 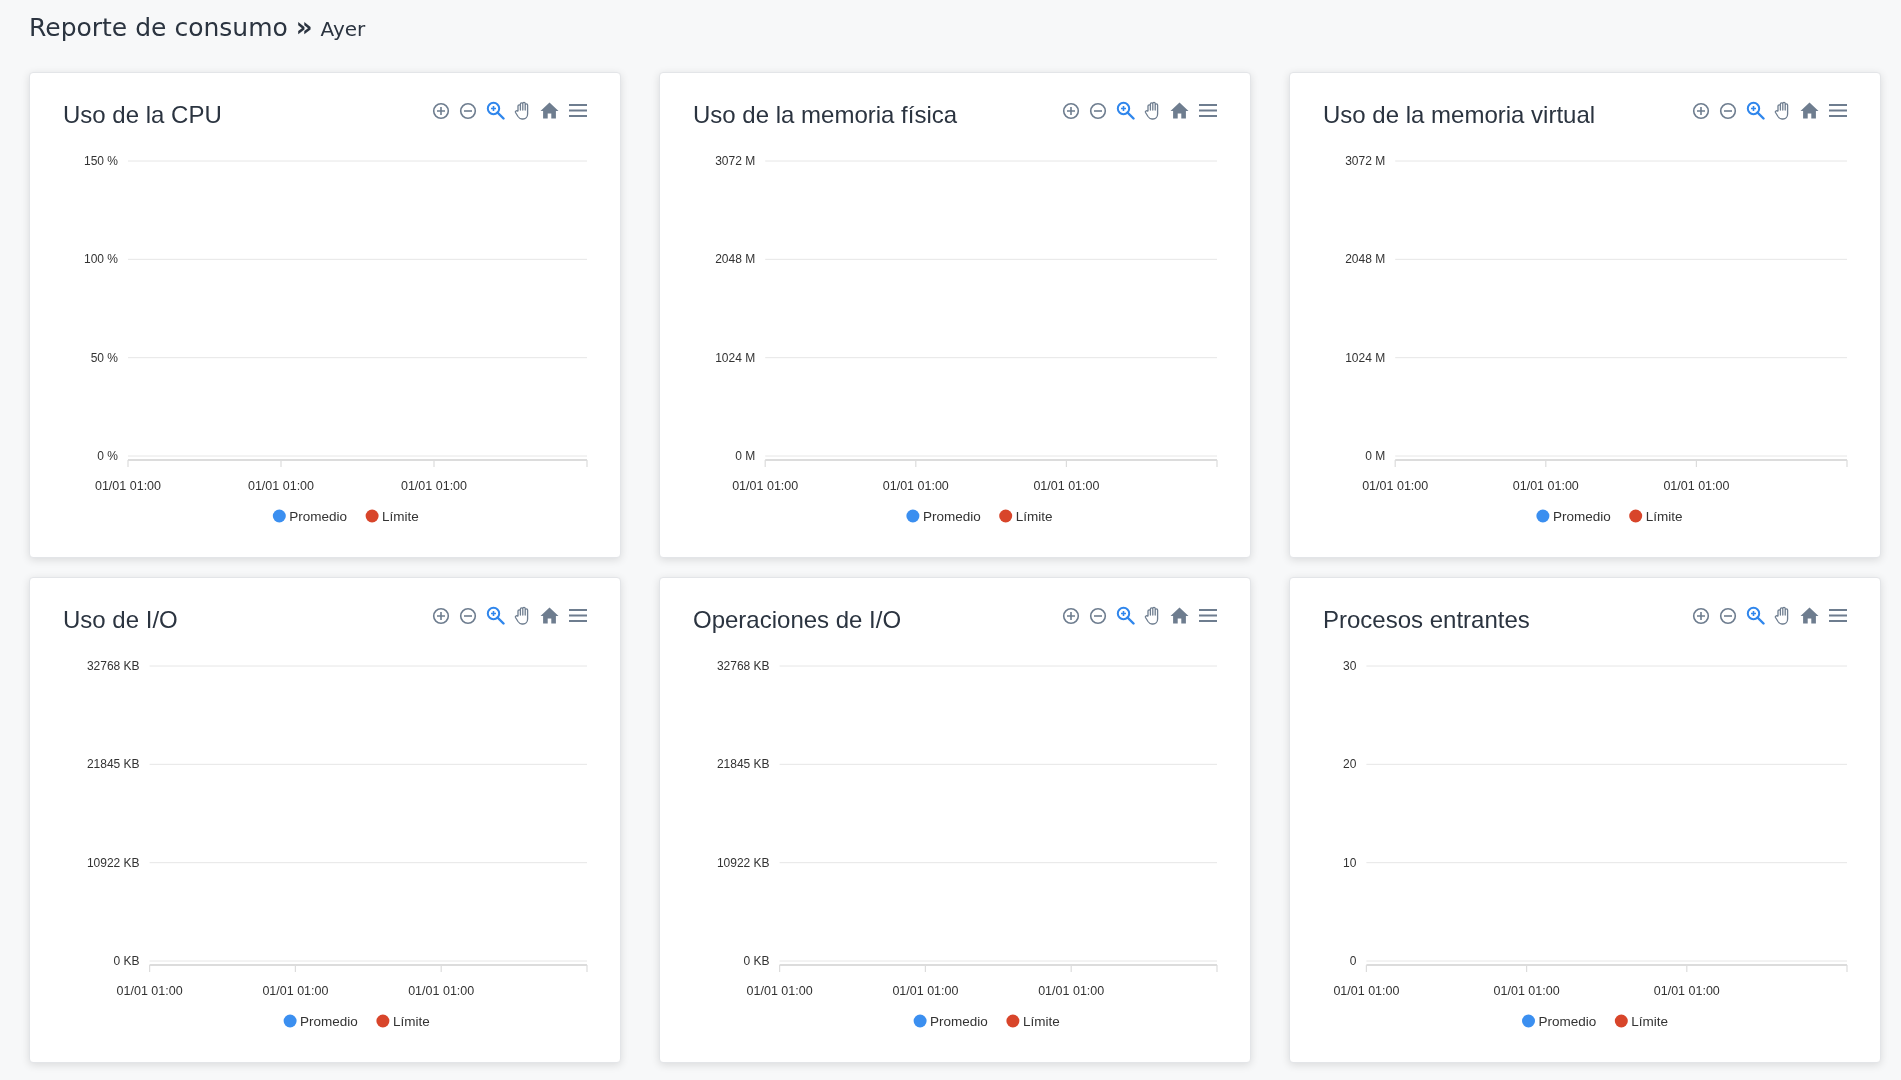 I want to click on y-tick-label: 10, so click(x=1350, y=862).